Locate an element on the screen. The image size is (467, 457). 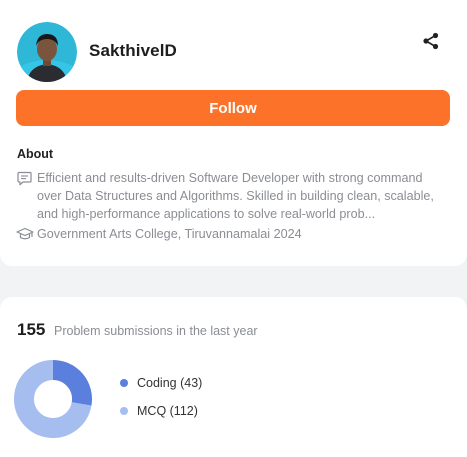
submission-label: Problem submissions in the last year is located at coordinates (156, 331).